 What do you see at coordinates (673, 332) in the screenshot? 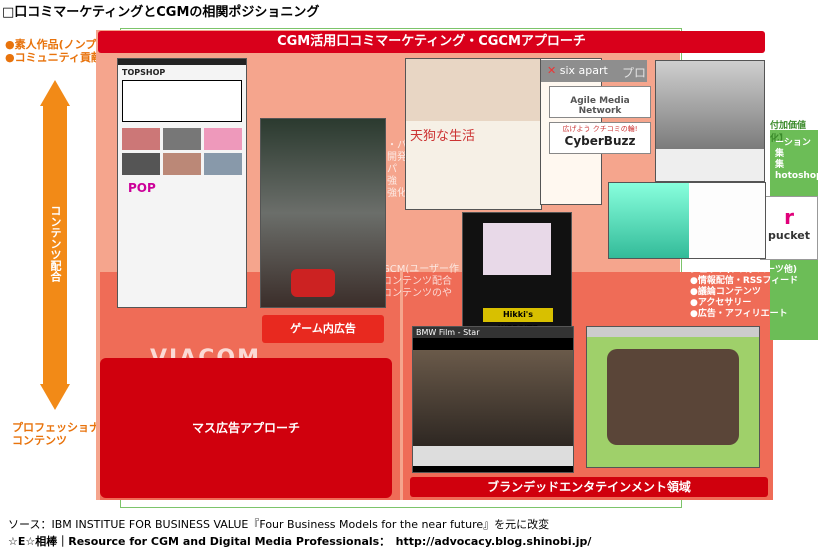
I see `branded-video-titlebar` at bounding box center [673, 332].